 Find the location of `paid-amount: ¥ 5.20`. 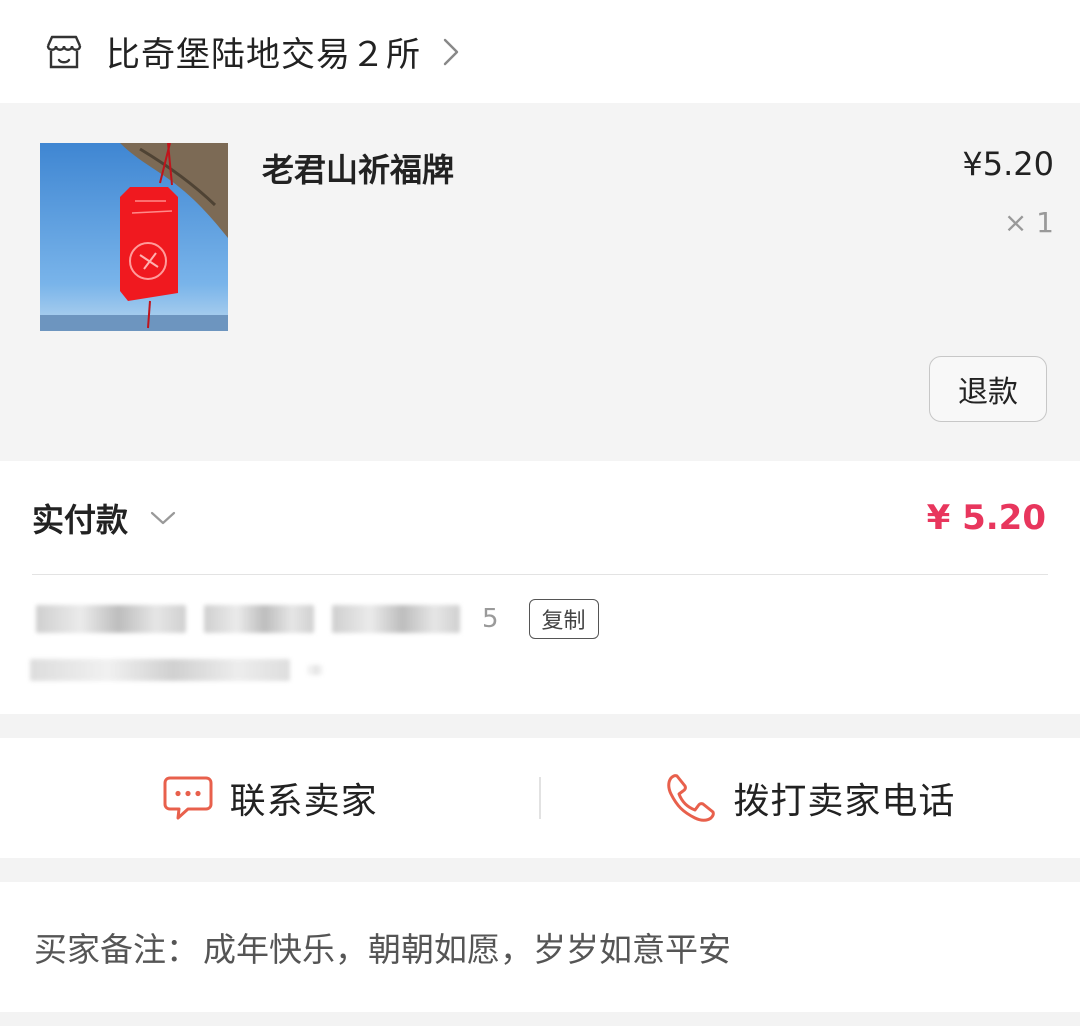

paid-amount: ¥ 5.20 is located at coordinates (986, 517).